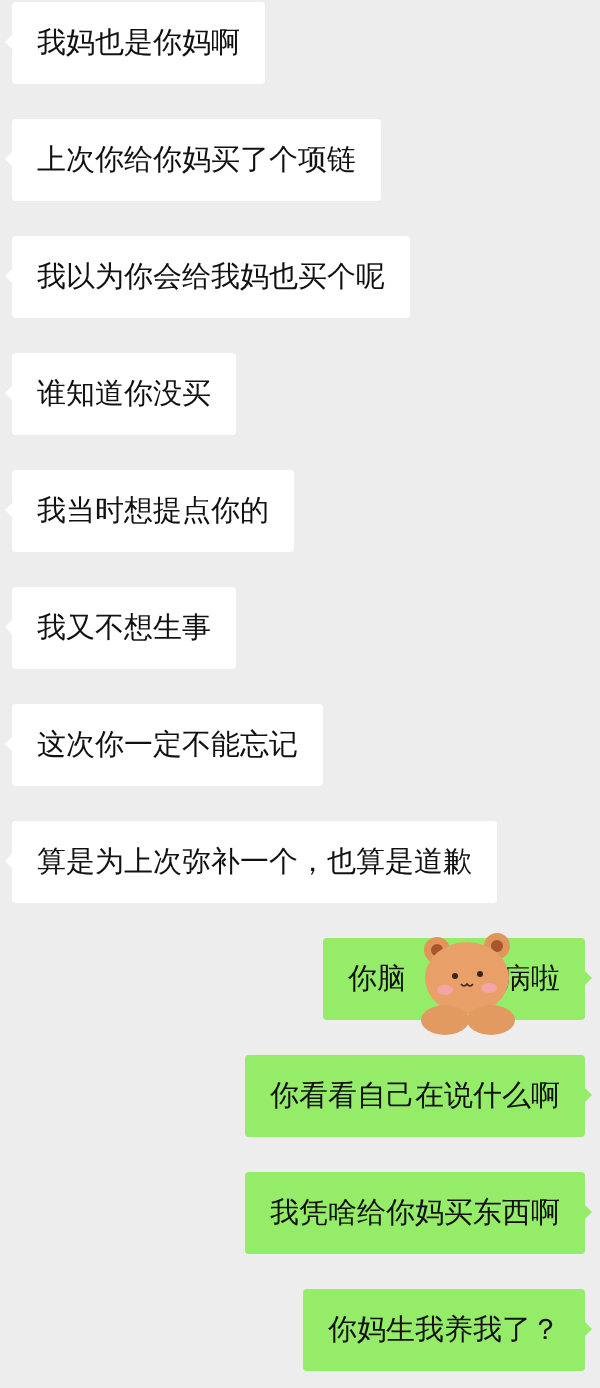  I want to click on message-bubble: 我凭啥给你妈买东西啊, so click(415, 1213).